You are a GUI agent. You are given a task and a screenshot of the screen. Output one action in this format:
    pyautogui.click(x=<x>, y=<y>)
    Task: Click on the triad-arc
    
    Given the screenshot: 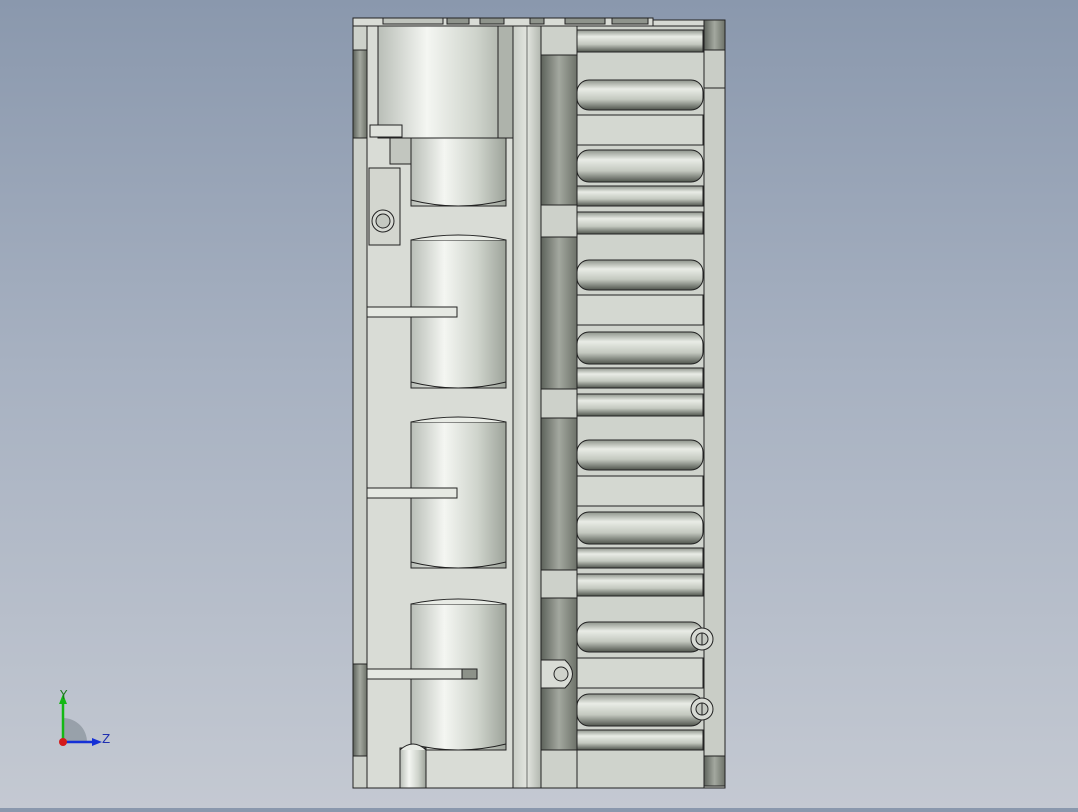 What is the action you would take?
    pyautogui.click(x=75, y=730)
    